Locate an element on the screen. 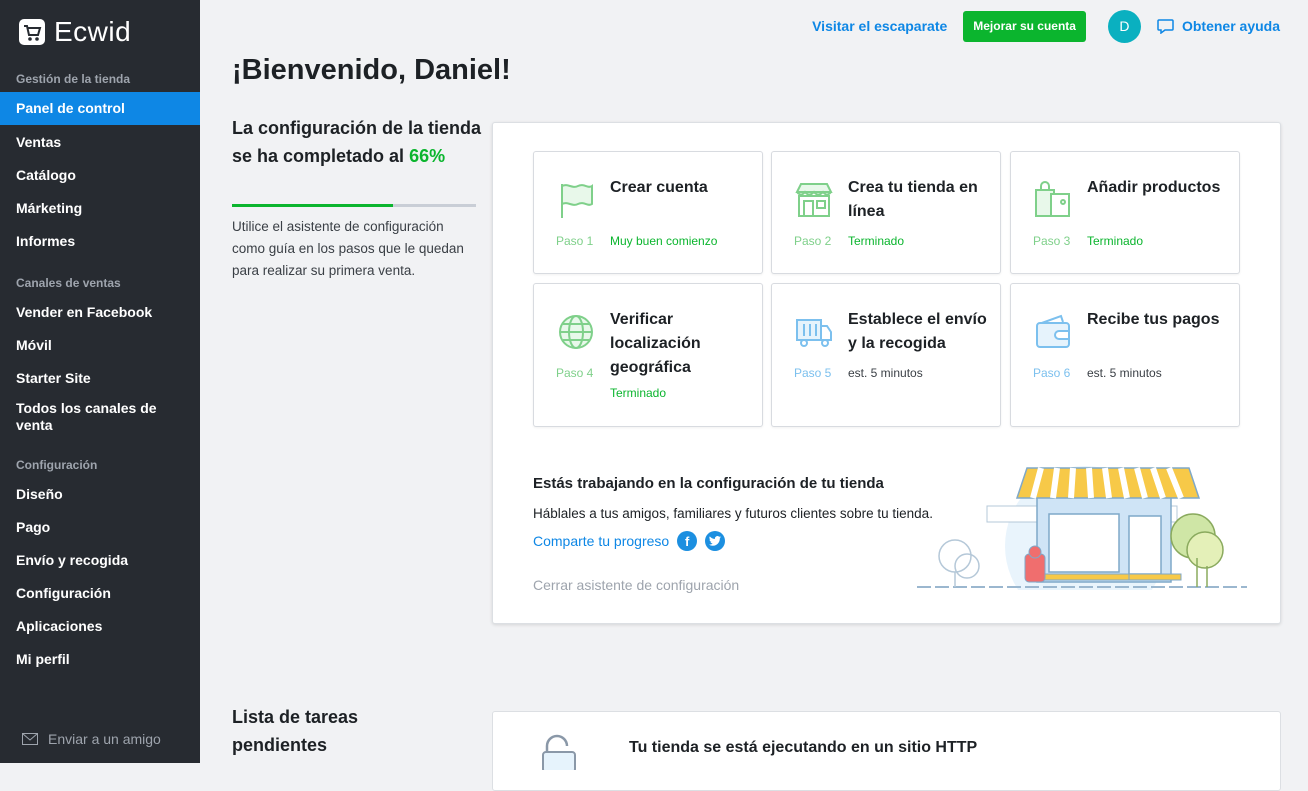  step-title: Crea tu tienda en línea is located at coordinates (913, 199).